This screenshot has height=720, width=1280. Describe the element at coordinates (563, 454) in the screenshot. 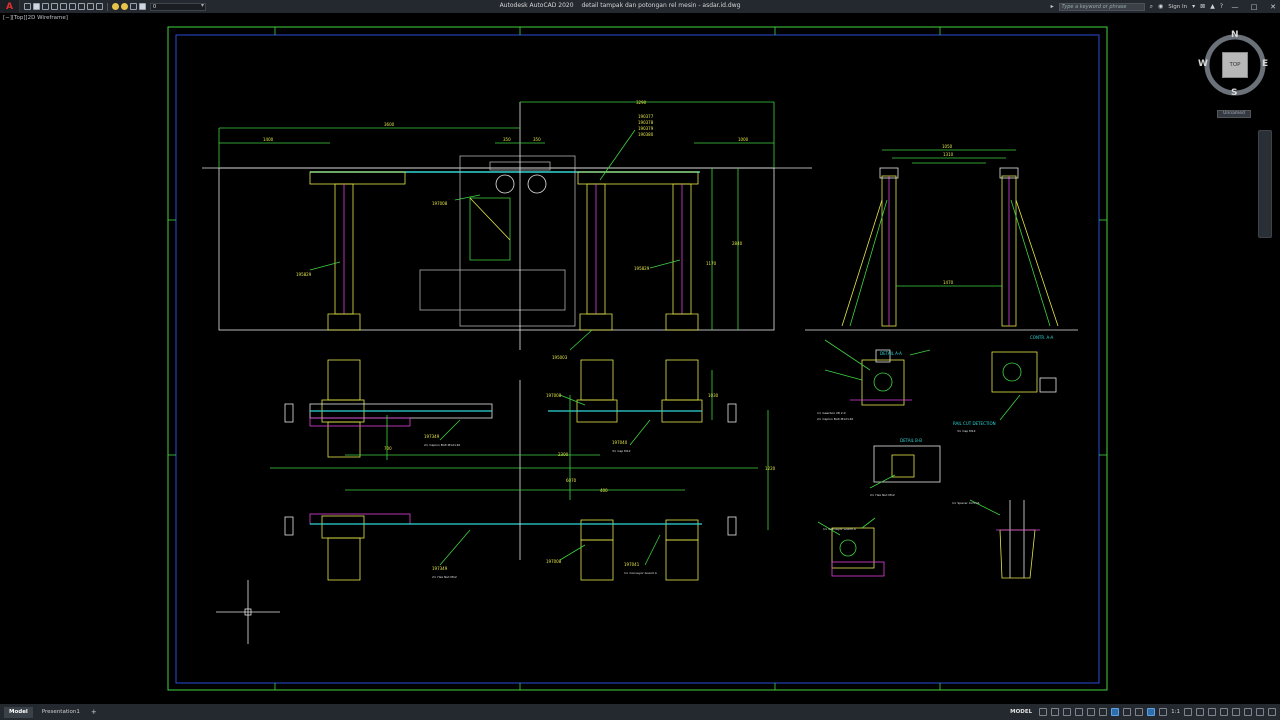

I see `dim-label: 2300` at that location.